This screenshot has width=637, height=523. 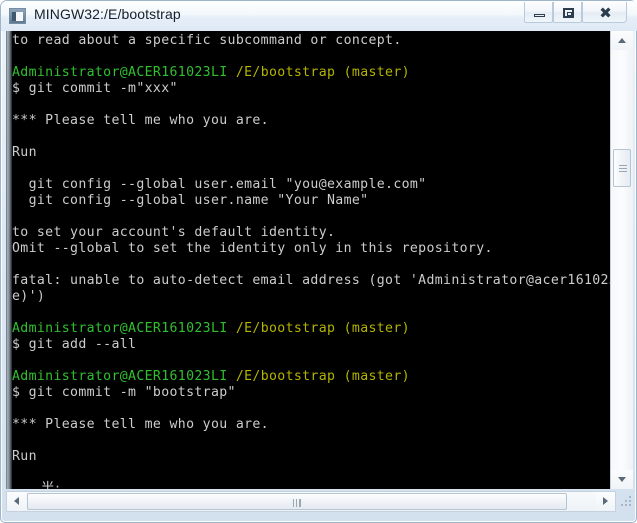 I want to click on resize-grip, so click(x=626, y=501).